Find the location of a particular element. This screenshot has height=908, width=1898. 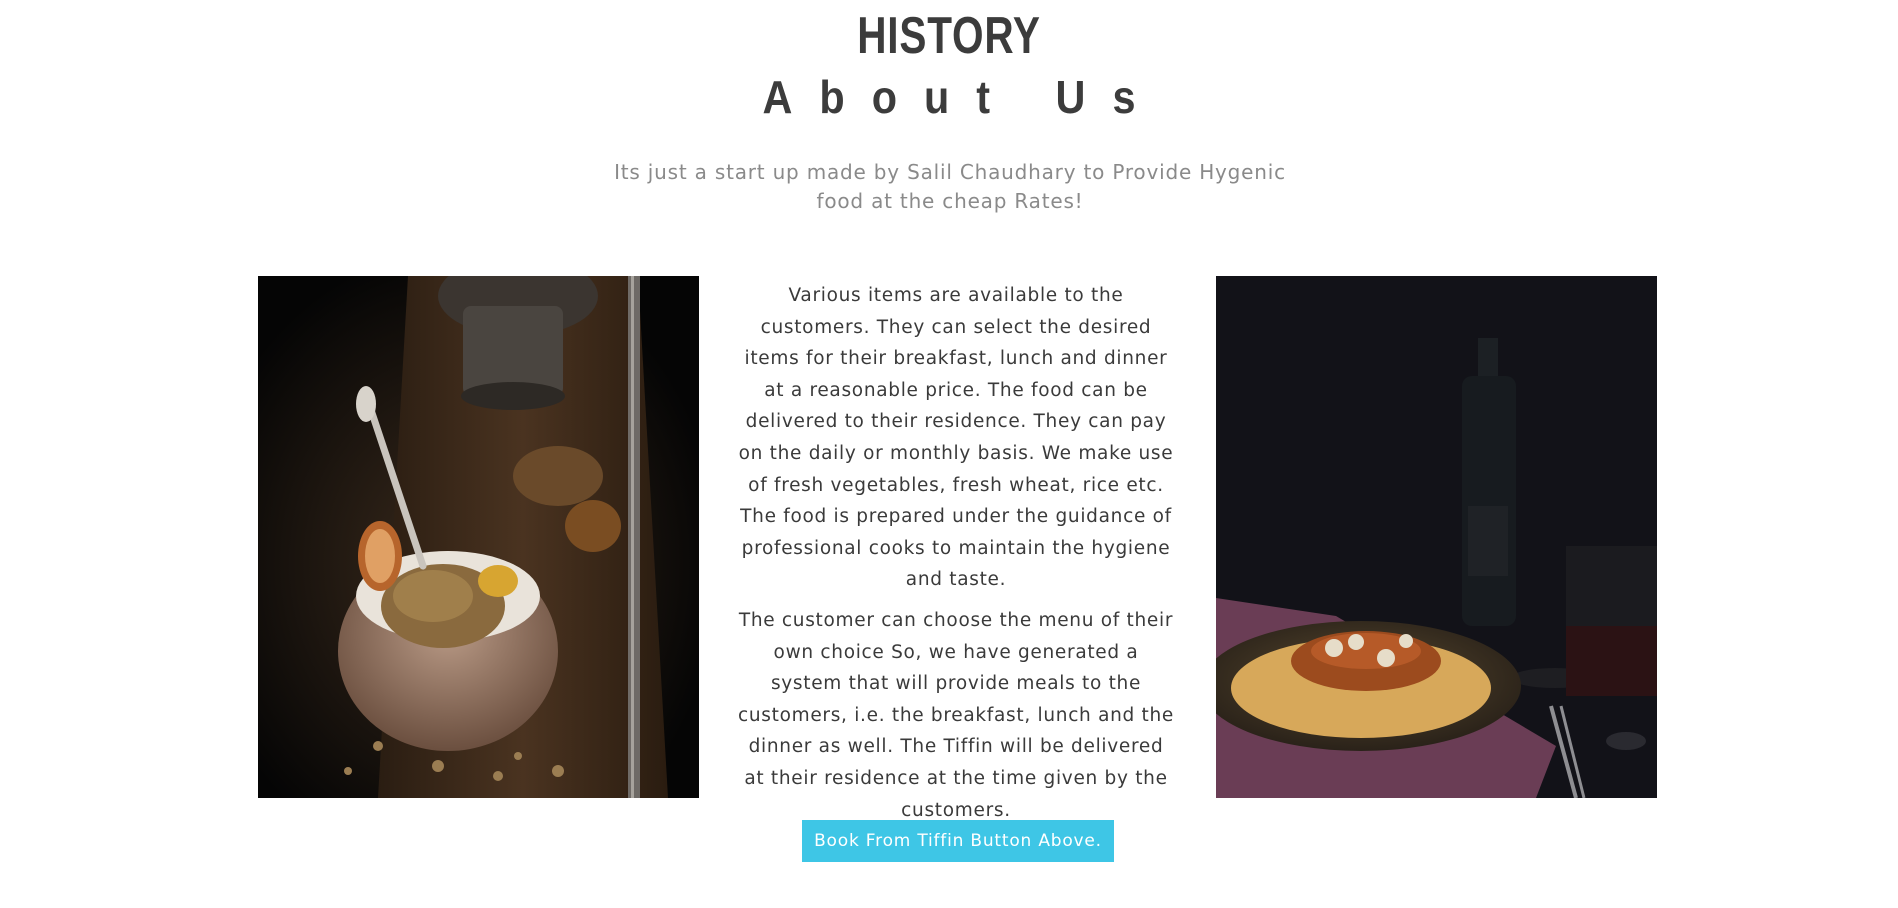

section-subheading: About Us is located at coordinates (962, 97).